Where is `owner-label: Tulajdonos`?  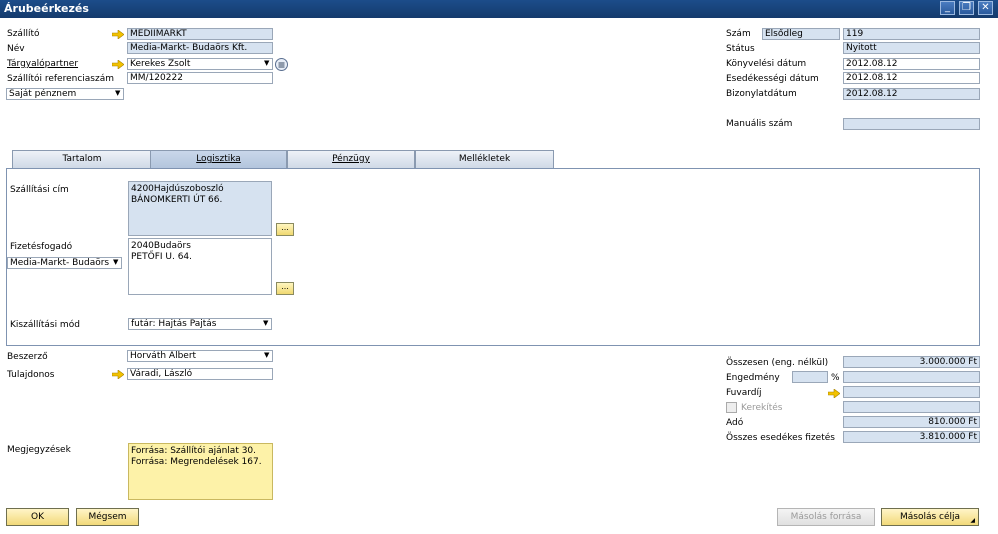 owner-label: Tulajdonos is located at coordinates (31, 375).